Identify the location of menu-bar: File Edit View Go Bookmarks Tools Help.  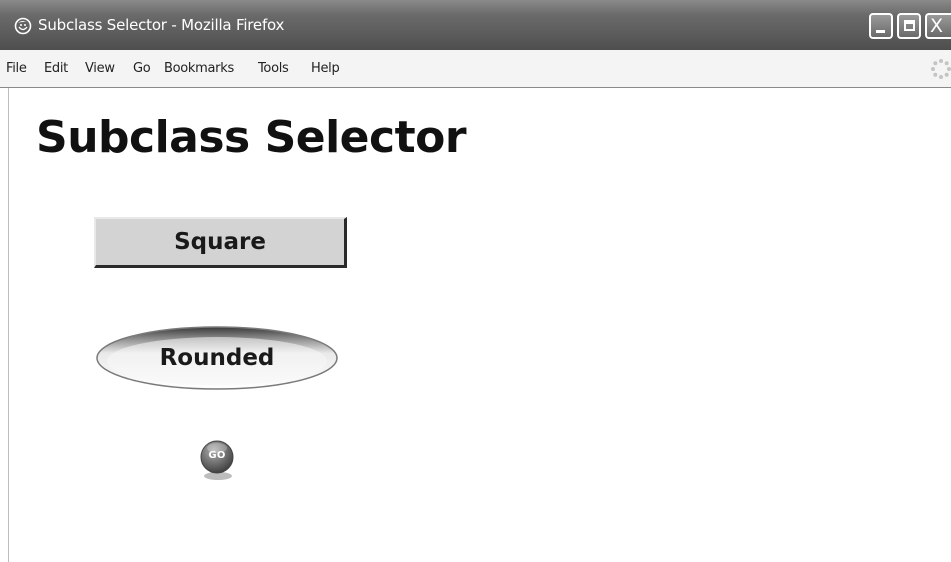
(475, 69).